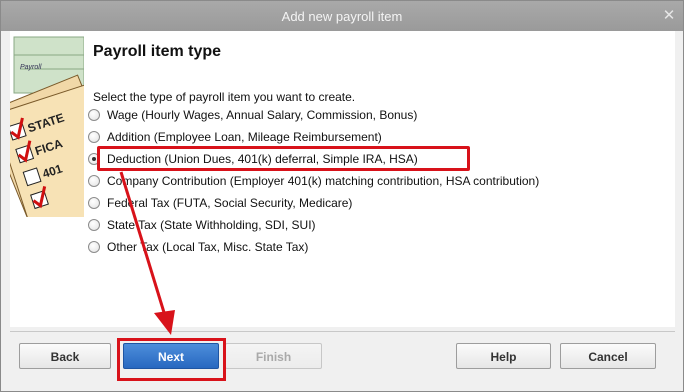 This screenshot has width=684, height=392. Describe the element at coordinates (342, 331) in the screenshot. I see `divider` at that location.